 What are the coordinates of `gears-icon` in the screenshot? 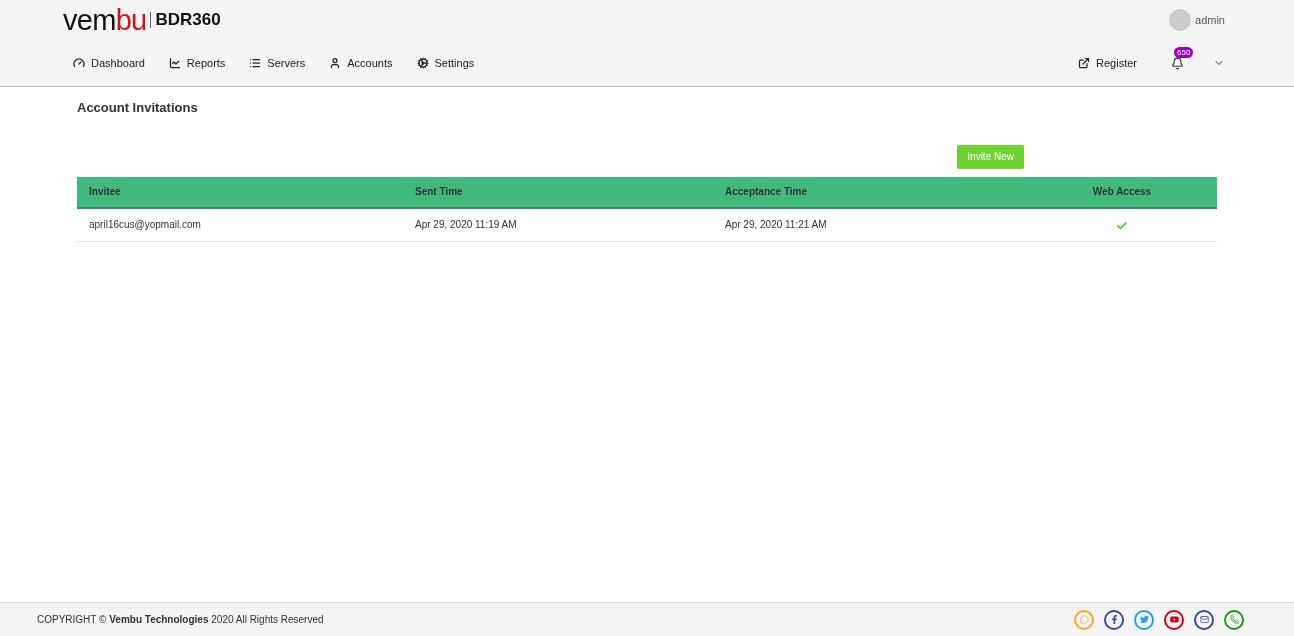 It's located at (422, 63).